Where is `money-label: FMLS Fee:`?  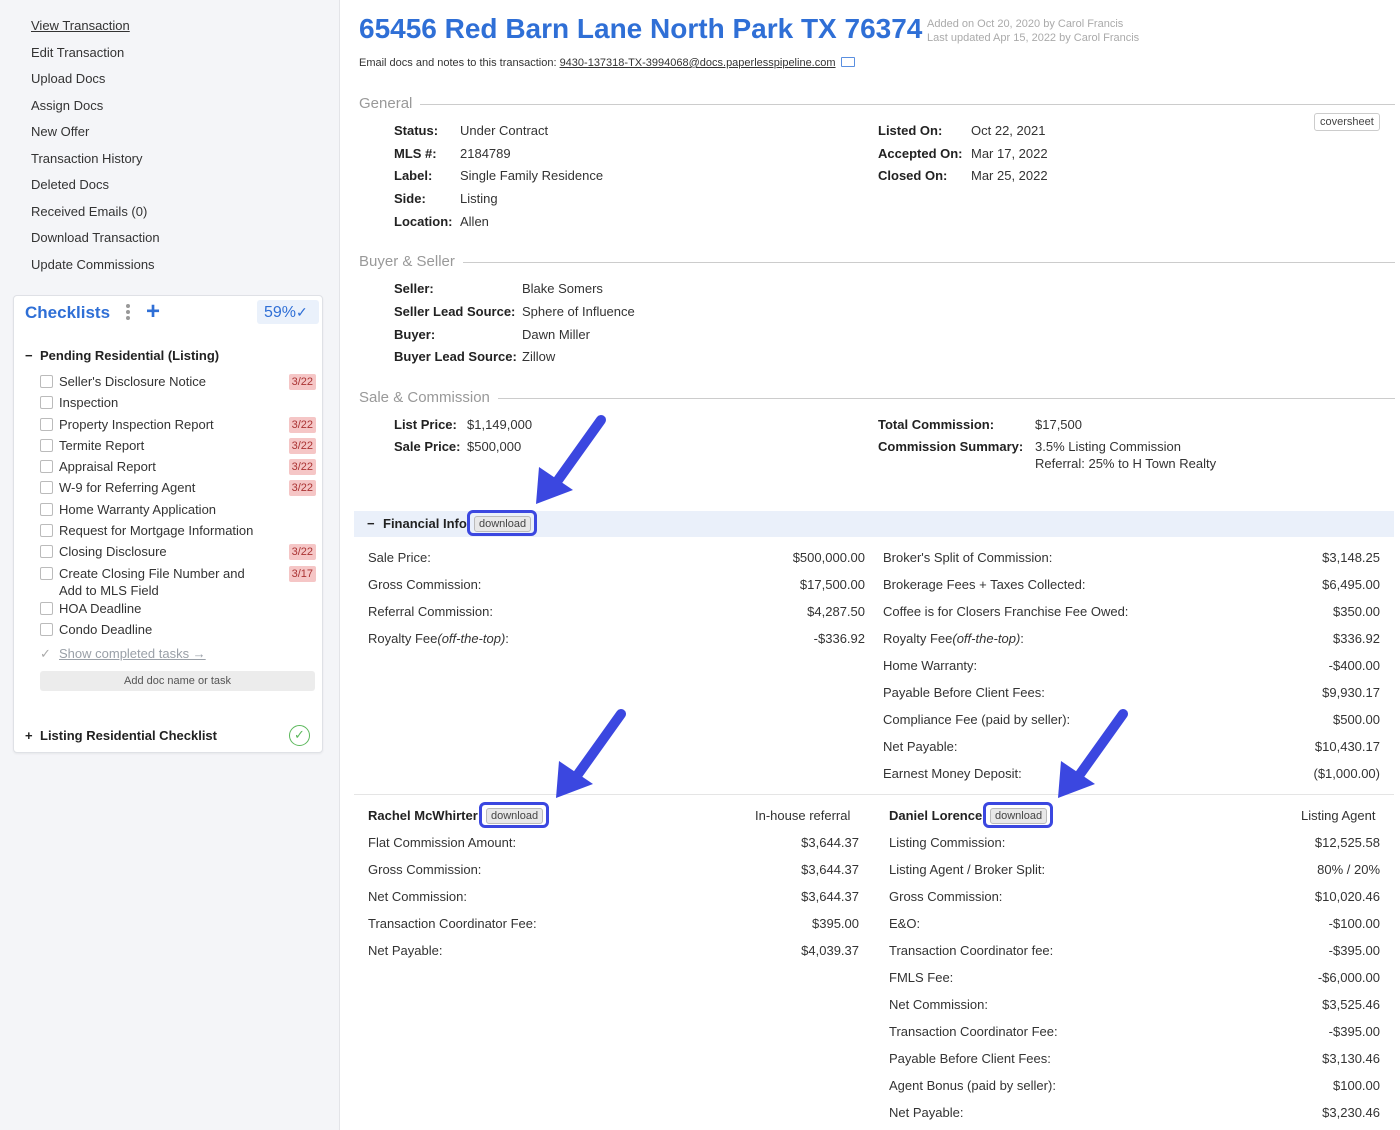 money-label: FMLS Fee: is located at coordinates (921, 977).